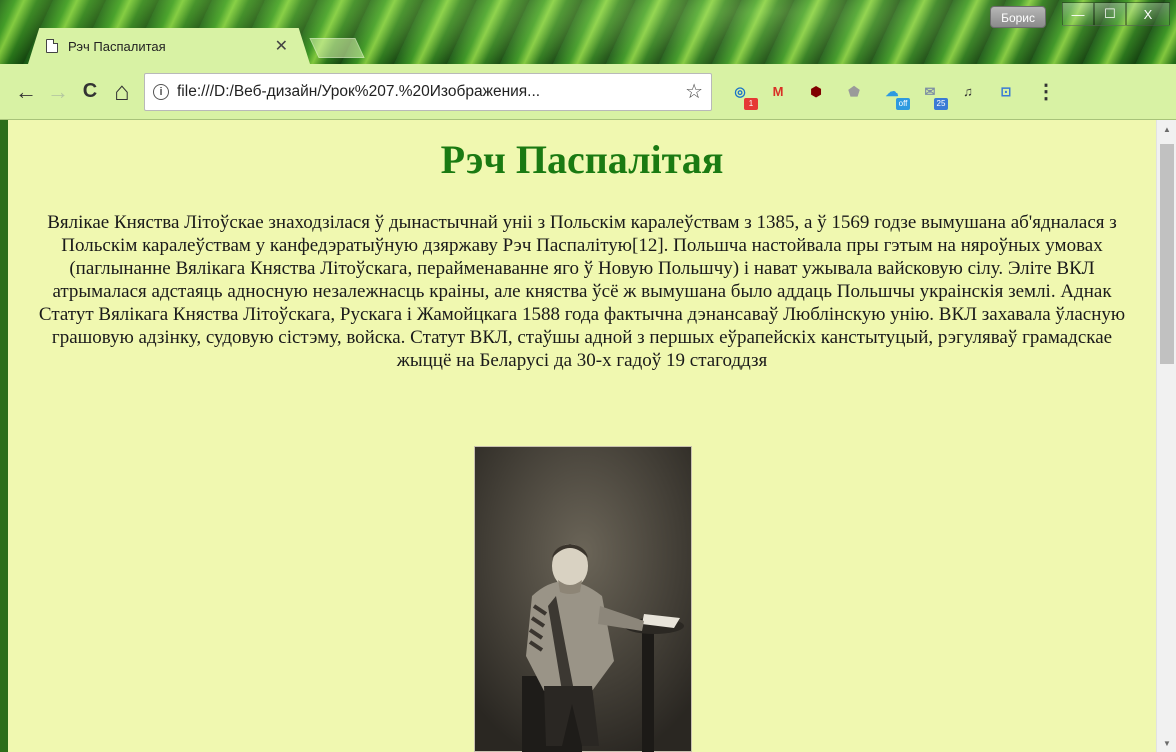 The height and width of the screenshot is (752, 1176). I want to click on window-border, so click(4, 436).